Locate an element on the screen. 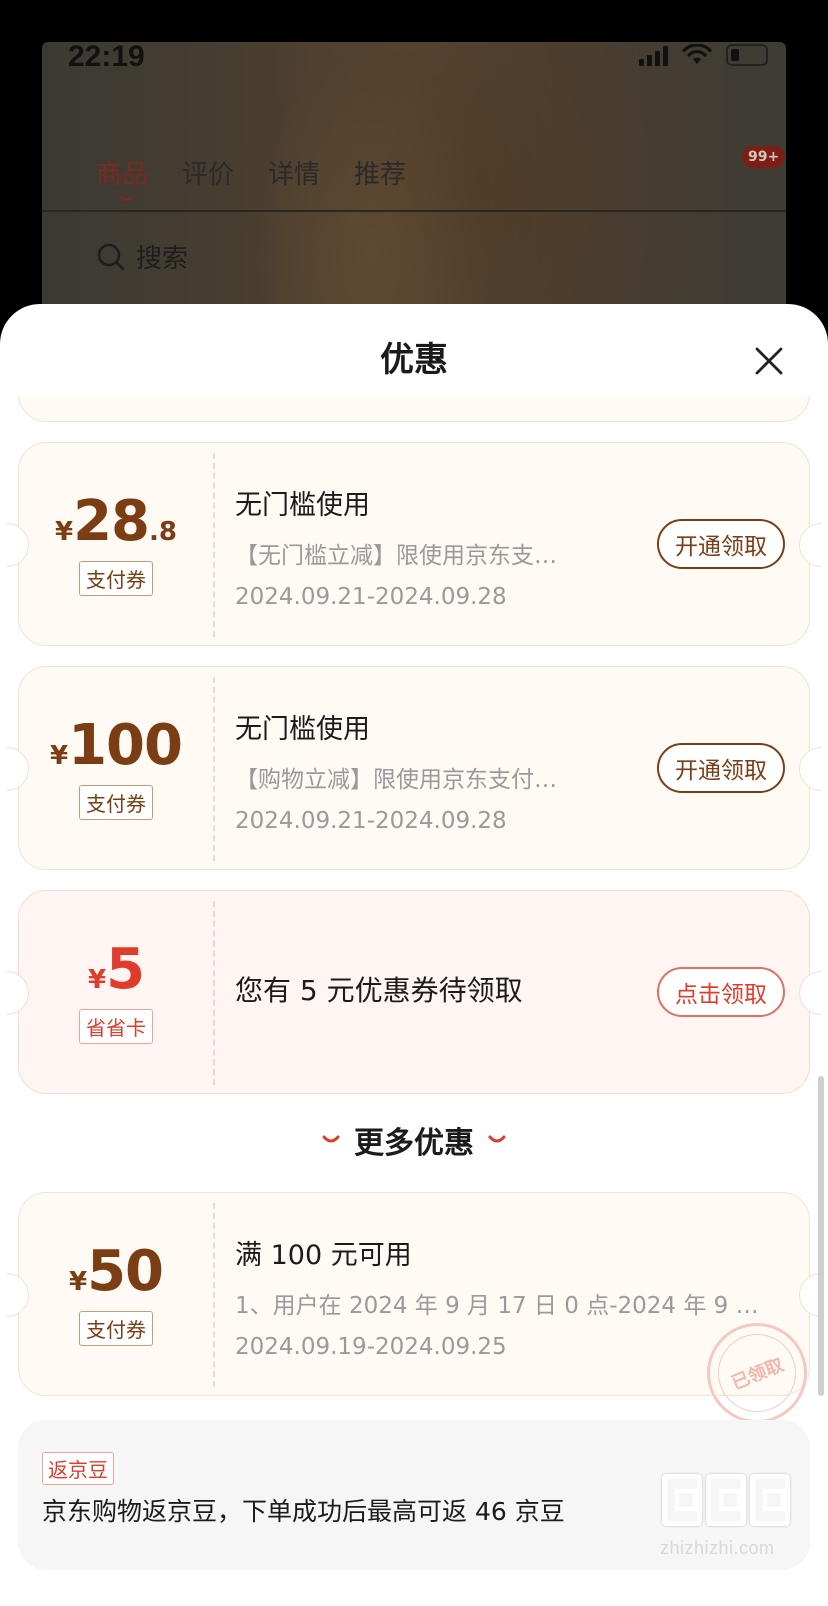  coupon-amount: ¥100 is located at coordinates (116, 745).